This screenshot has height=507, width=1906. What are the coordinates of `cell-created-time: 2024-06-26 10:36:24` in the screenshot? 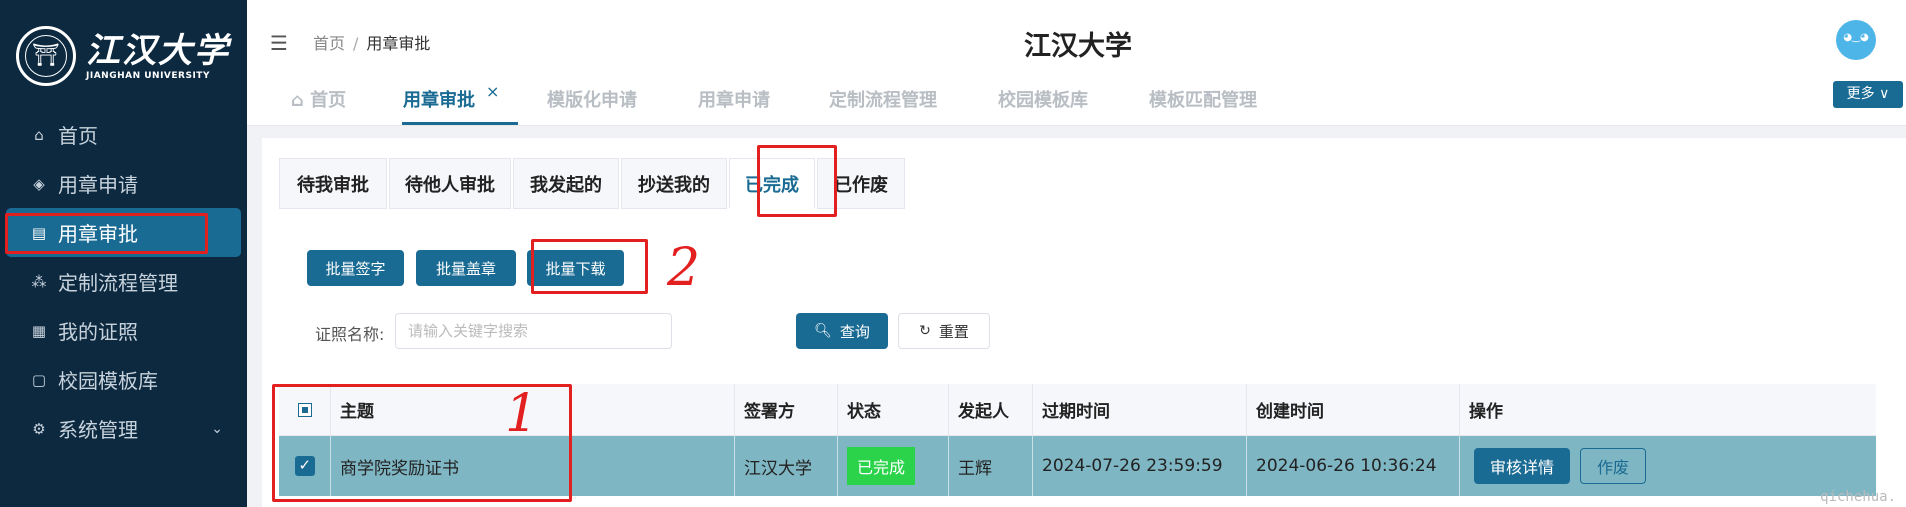 It's located at (1353, 466).